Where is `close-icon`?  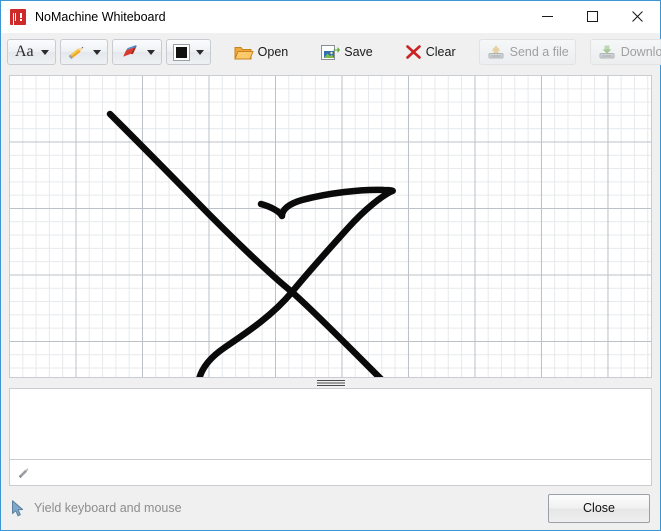 close-icon is located at coordinates (637, 16).